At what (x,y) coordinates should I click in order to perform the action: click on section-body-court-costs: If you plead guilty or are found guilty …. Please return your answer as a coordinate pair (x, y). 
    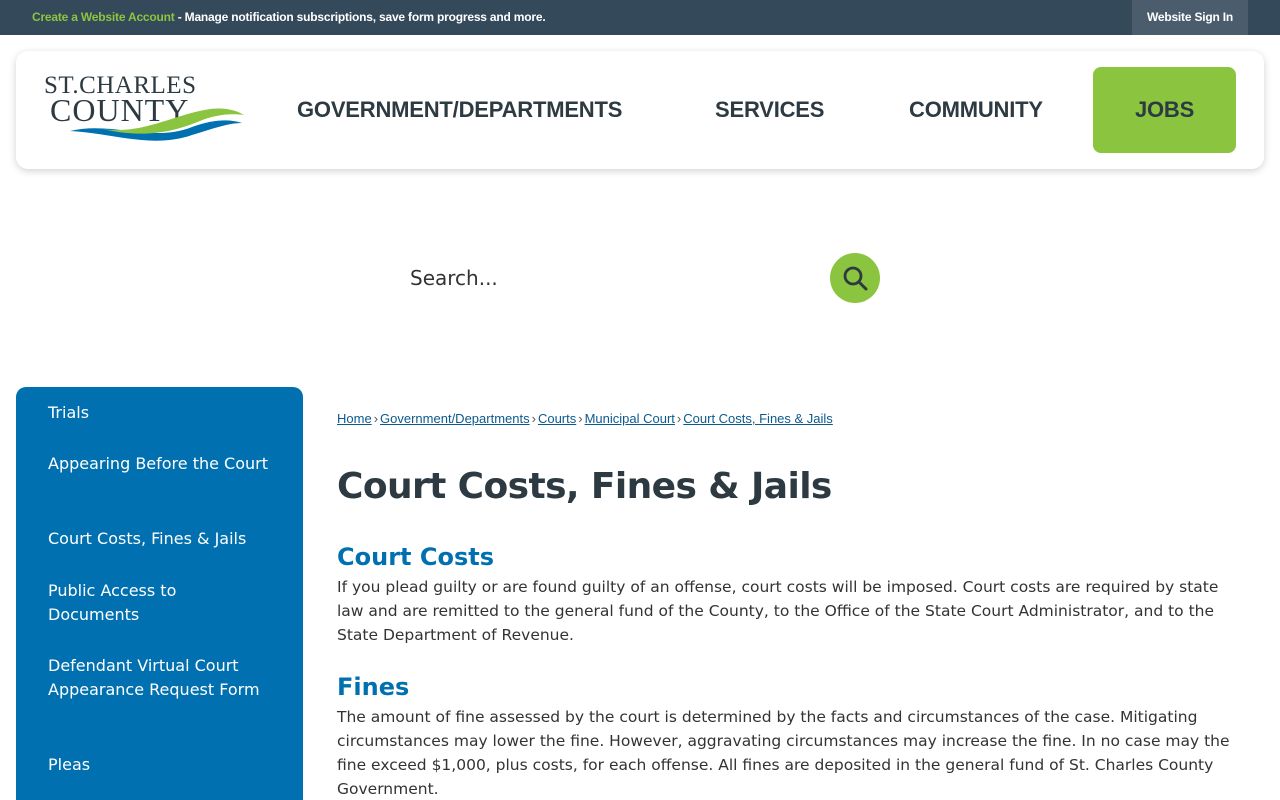
    Looking at the image, I should click on (778, 611).